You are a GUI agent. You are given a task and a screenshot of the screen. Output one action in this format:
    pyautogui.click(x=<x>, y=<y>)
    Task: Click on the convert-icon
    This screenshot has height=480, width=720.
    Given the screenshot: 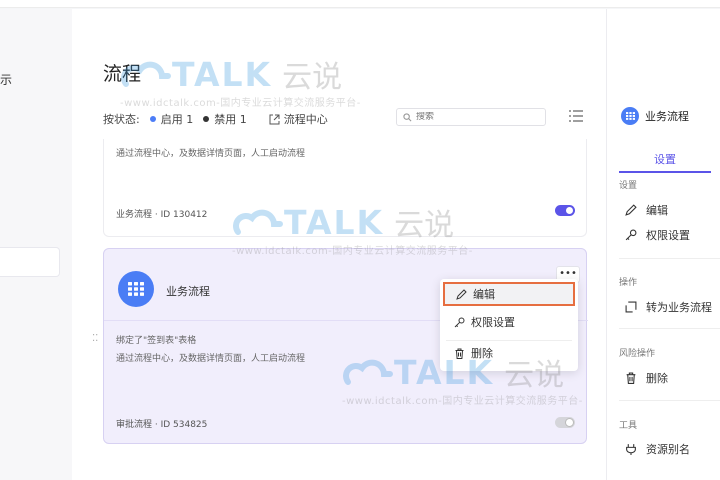 What is the action you would take?
    pyautogui.click(x=631, y=307)
    